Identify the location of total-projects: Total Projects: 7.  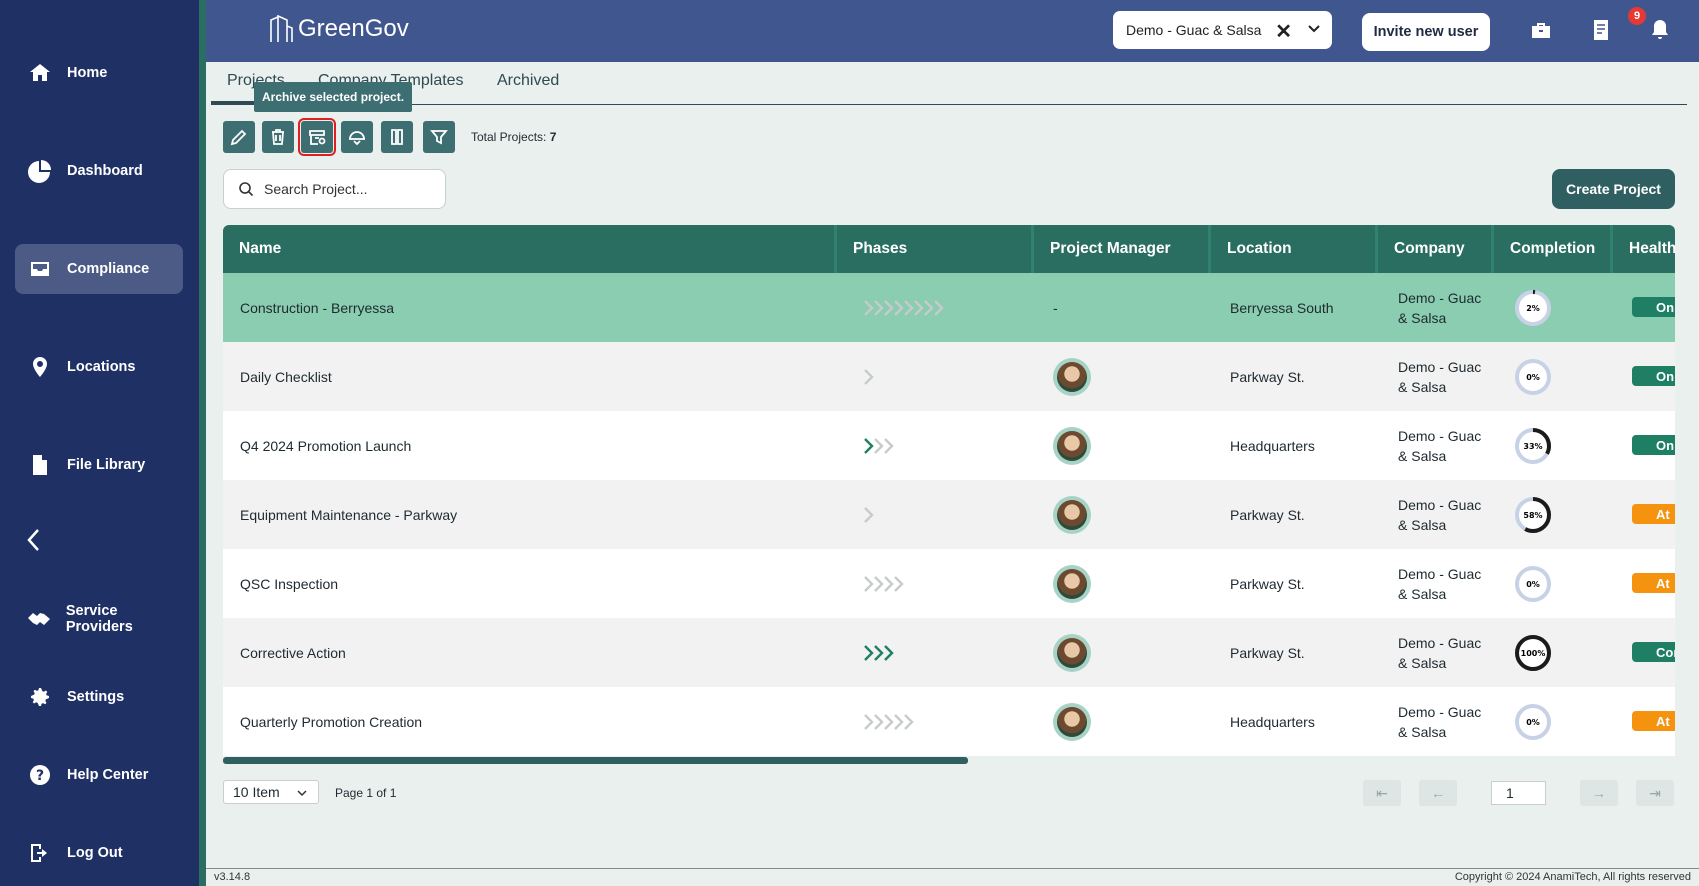
(513, 137).